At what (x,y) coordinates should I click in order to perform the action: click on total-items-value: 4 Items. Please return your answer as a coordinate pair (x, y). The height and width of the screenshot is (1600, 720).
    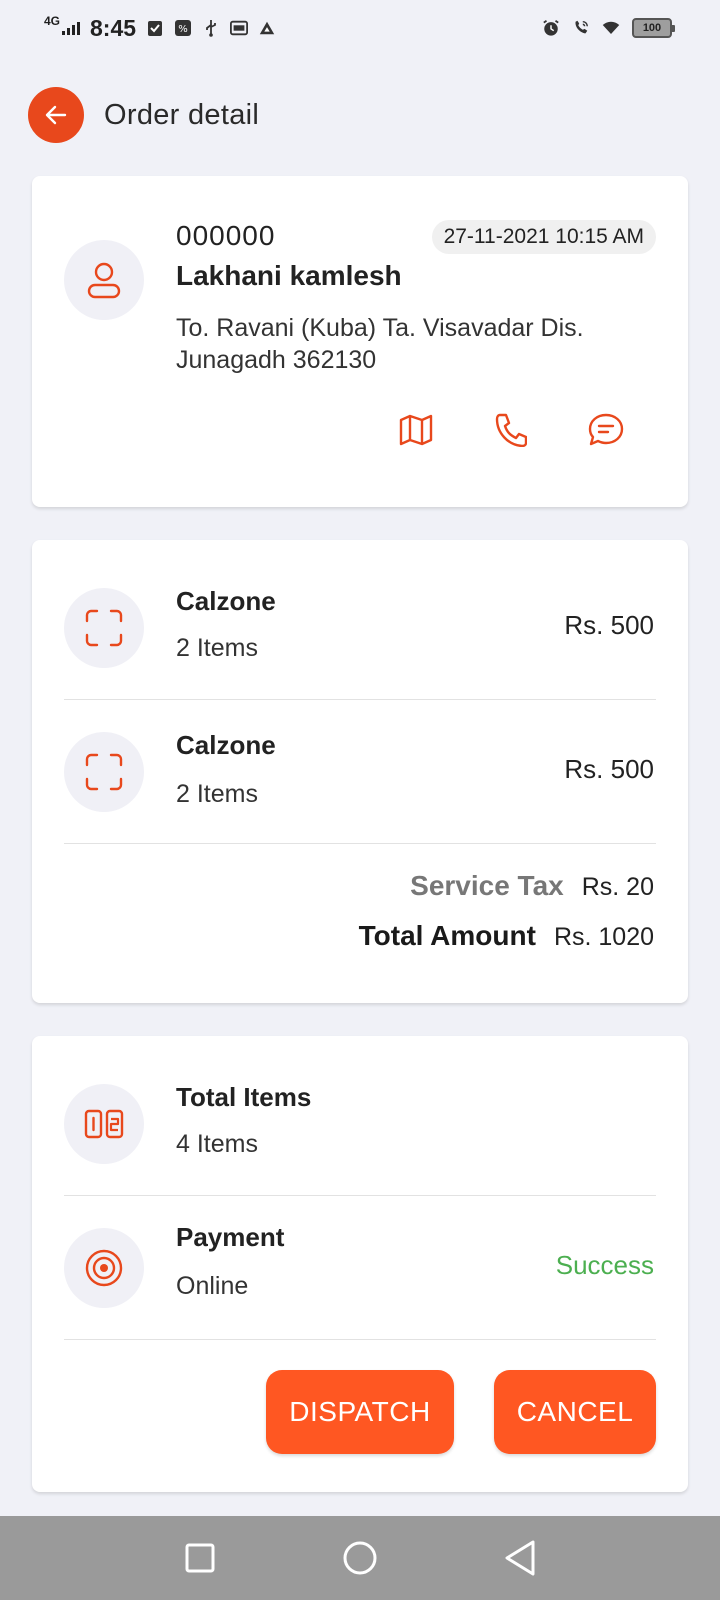
    Looking at the image, I should click on (217, 1144).